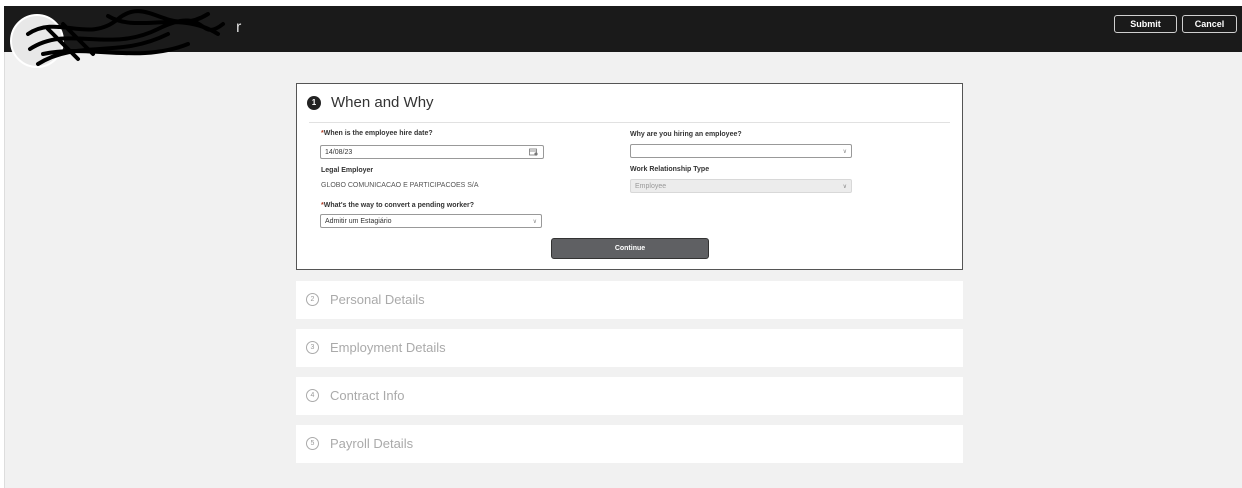 The image size is (1242, 488). Describe the element at coordinates (388, 347) in the screenshot. I see `step-title: Employment Details` at that location.